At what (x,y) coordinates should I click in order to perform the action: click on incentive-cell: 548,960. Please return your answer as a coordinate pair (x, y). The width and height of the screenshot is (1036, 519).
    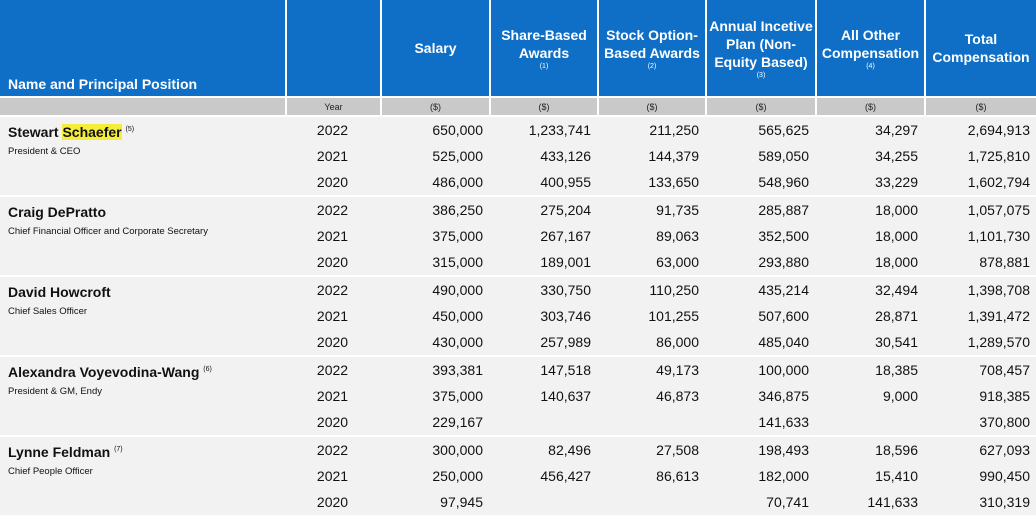
    Looking at the image, I should click on (760, 182).